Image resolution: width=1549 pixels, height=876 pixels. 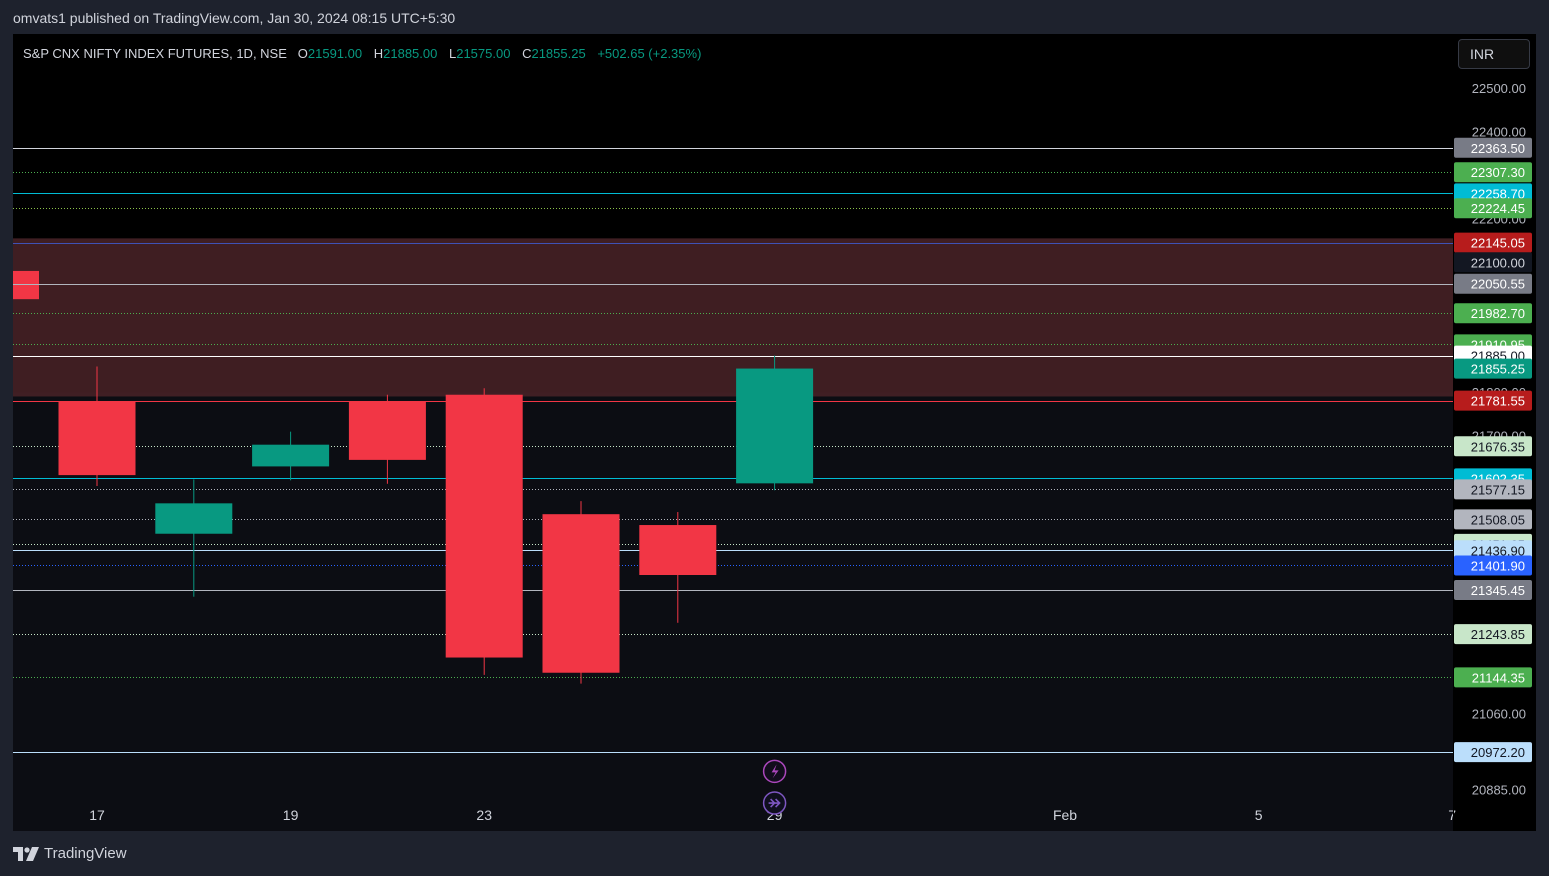 What do you see at coordinates (1498, 313) in the screenshot?
I see `price-label-21982.70: 21982.70` at bounding box center [1498, 313].